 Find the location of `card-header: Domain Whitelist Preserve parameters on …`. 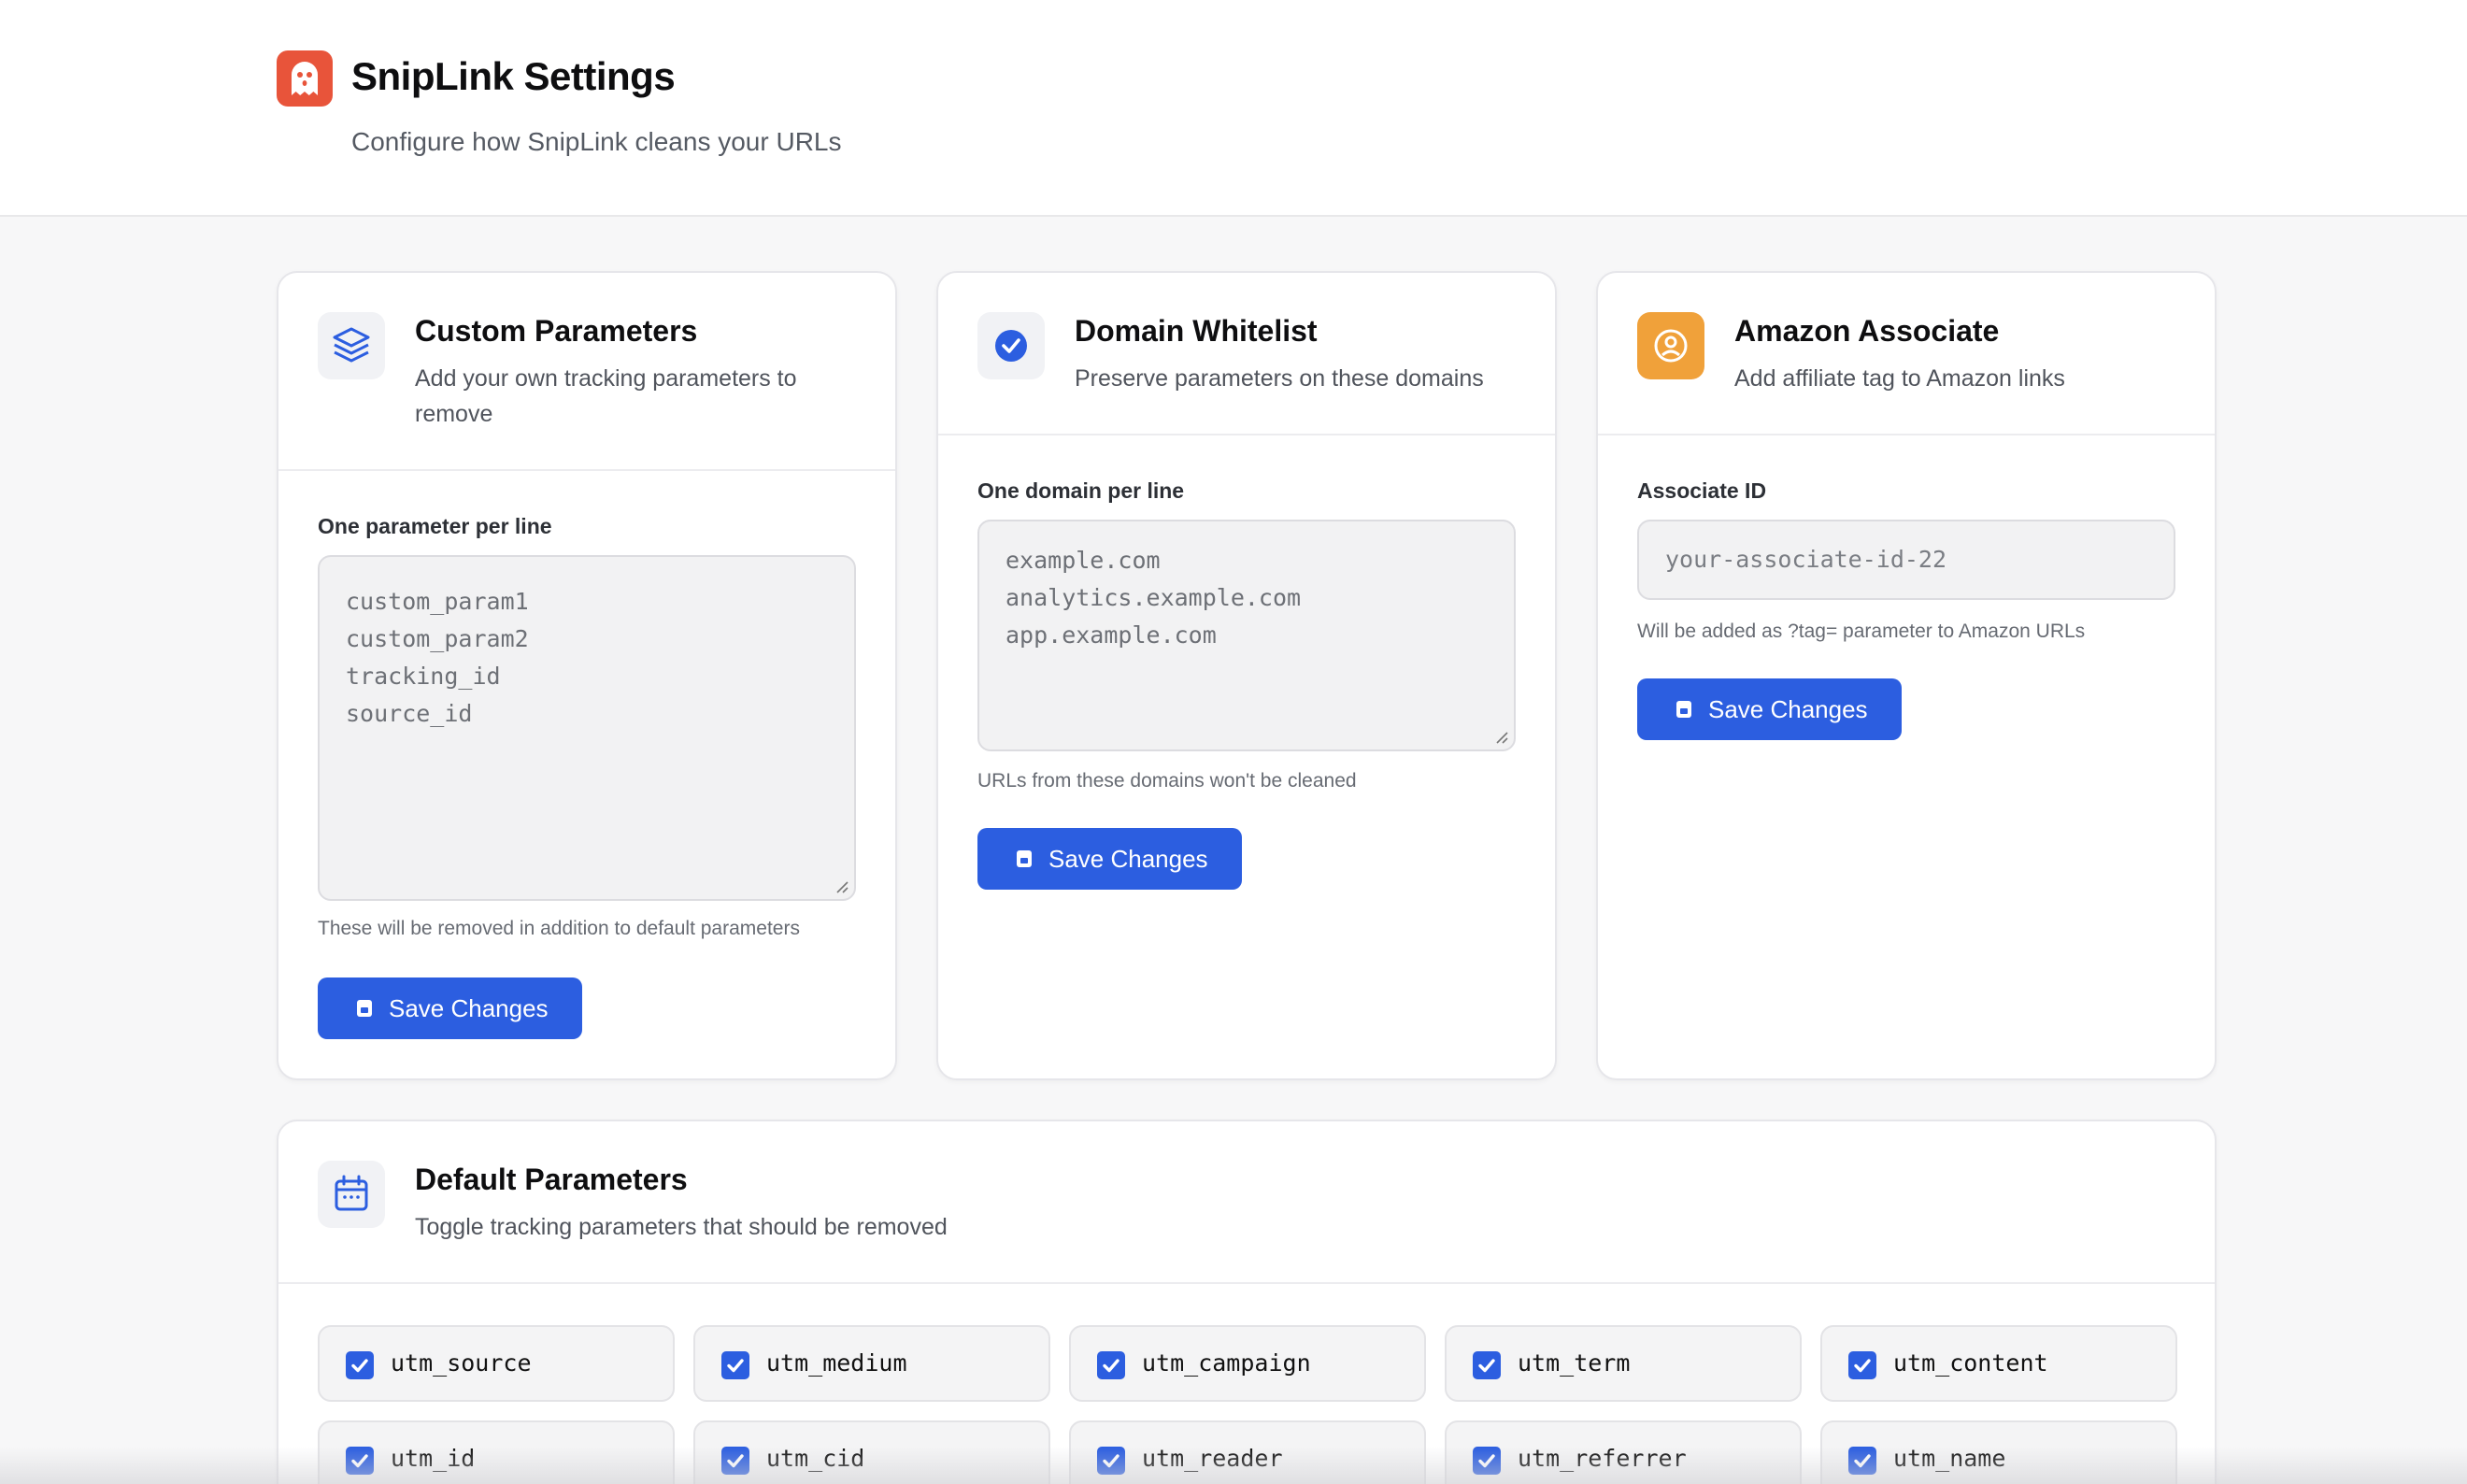

card-header: Domain Whitelist Preserve parameters on … is located at coordinates (1246, 354).